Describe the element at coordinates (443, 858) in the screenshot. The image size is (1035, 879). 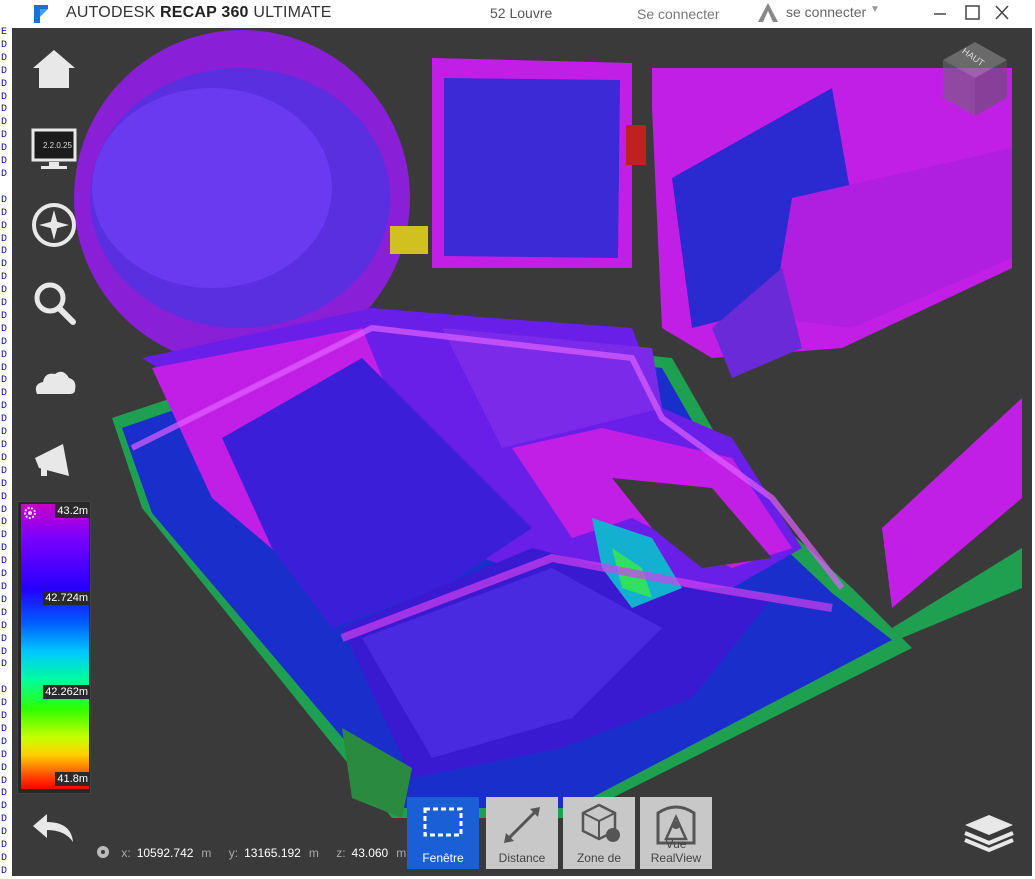
I see `window-select-label: Fenêtre` at that location.